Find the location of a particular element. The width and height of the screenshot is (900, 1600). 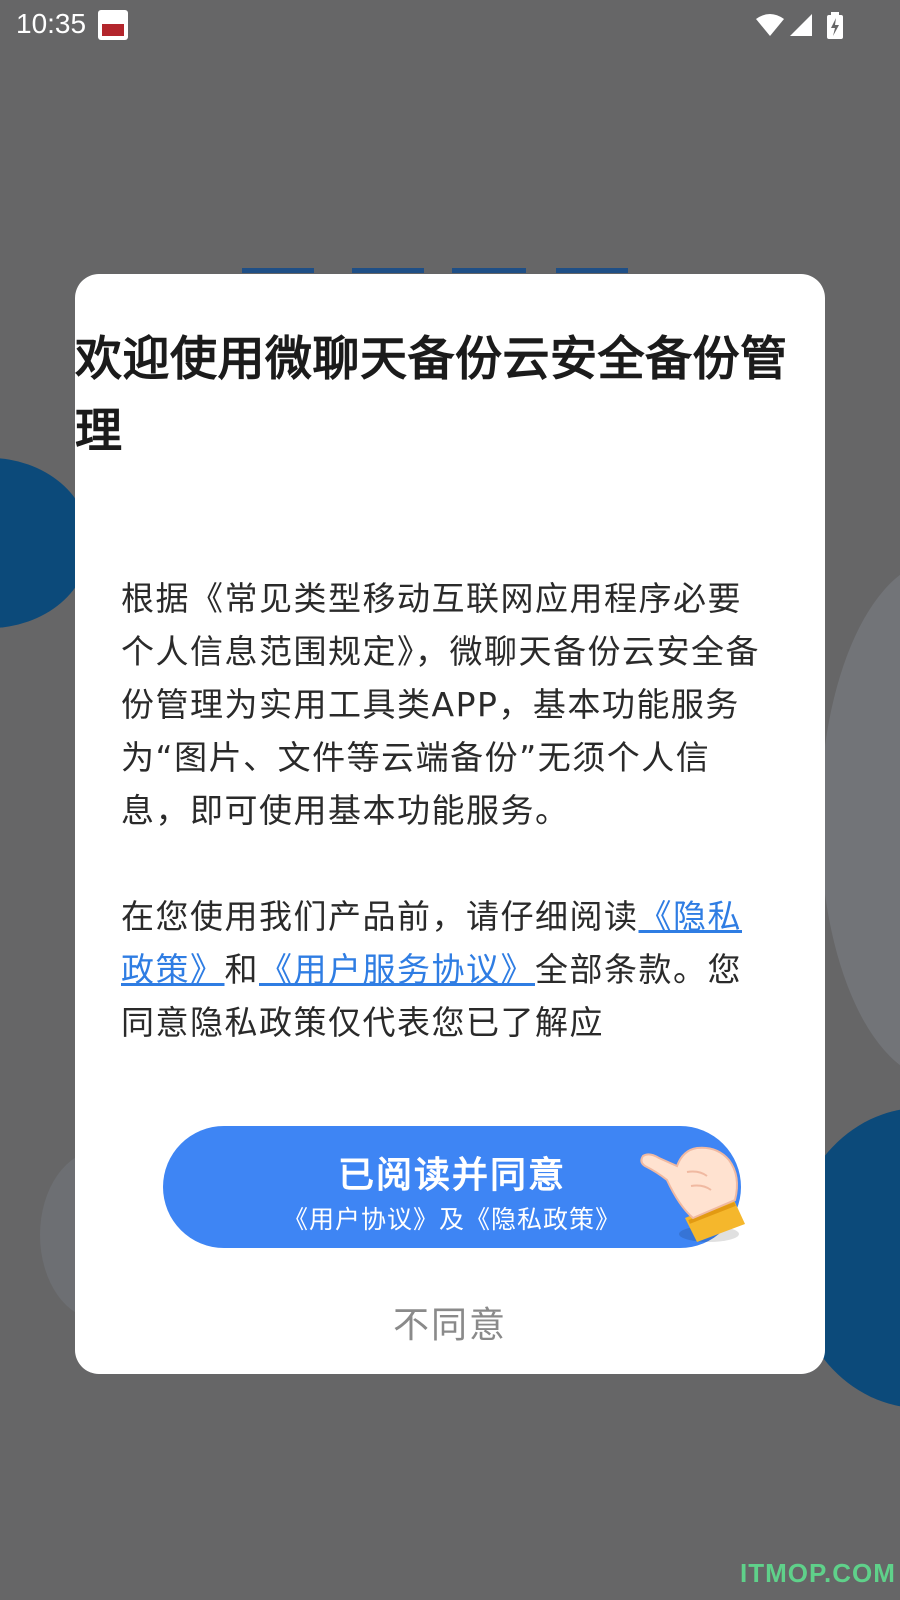

dialog-title: 欢迎使用微聊天备份云安全备份管理 is located at coordinates (431, 395).